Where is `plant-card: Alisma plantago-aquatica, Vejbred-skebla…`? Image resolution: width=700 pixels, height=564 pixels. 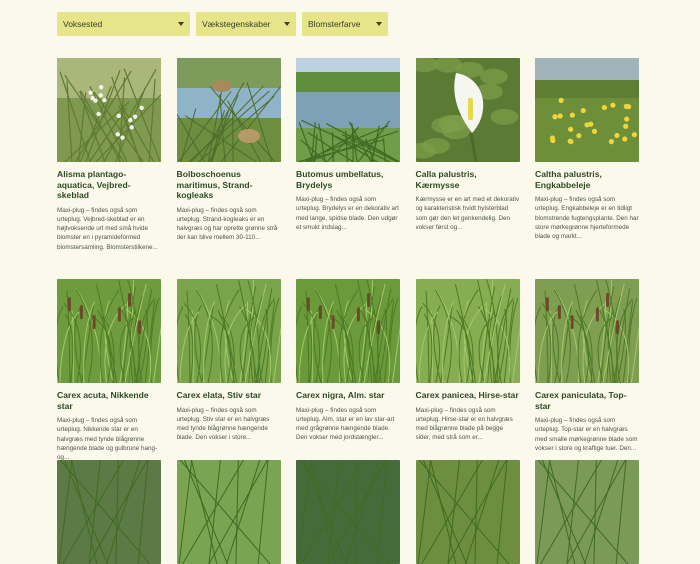
plant-card: Alisma plantago-aquatica, Vejbred-skebla… is located at coordinates (109, 155).